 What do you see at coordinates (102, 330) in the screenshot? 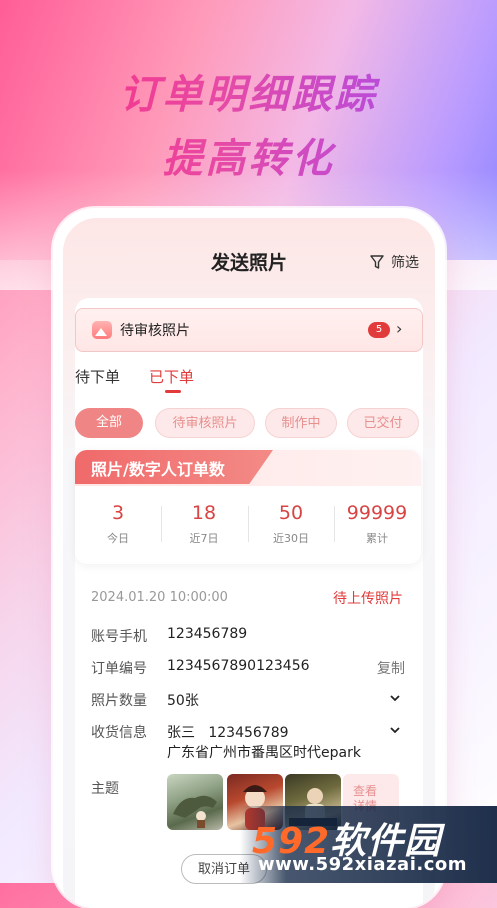
I see `photo-icon` at bounding box center [102, 330].